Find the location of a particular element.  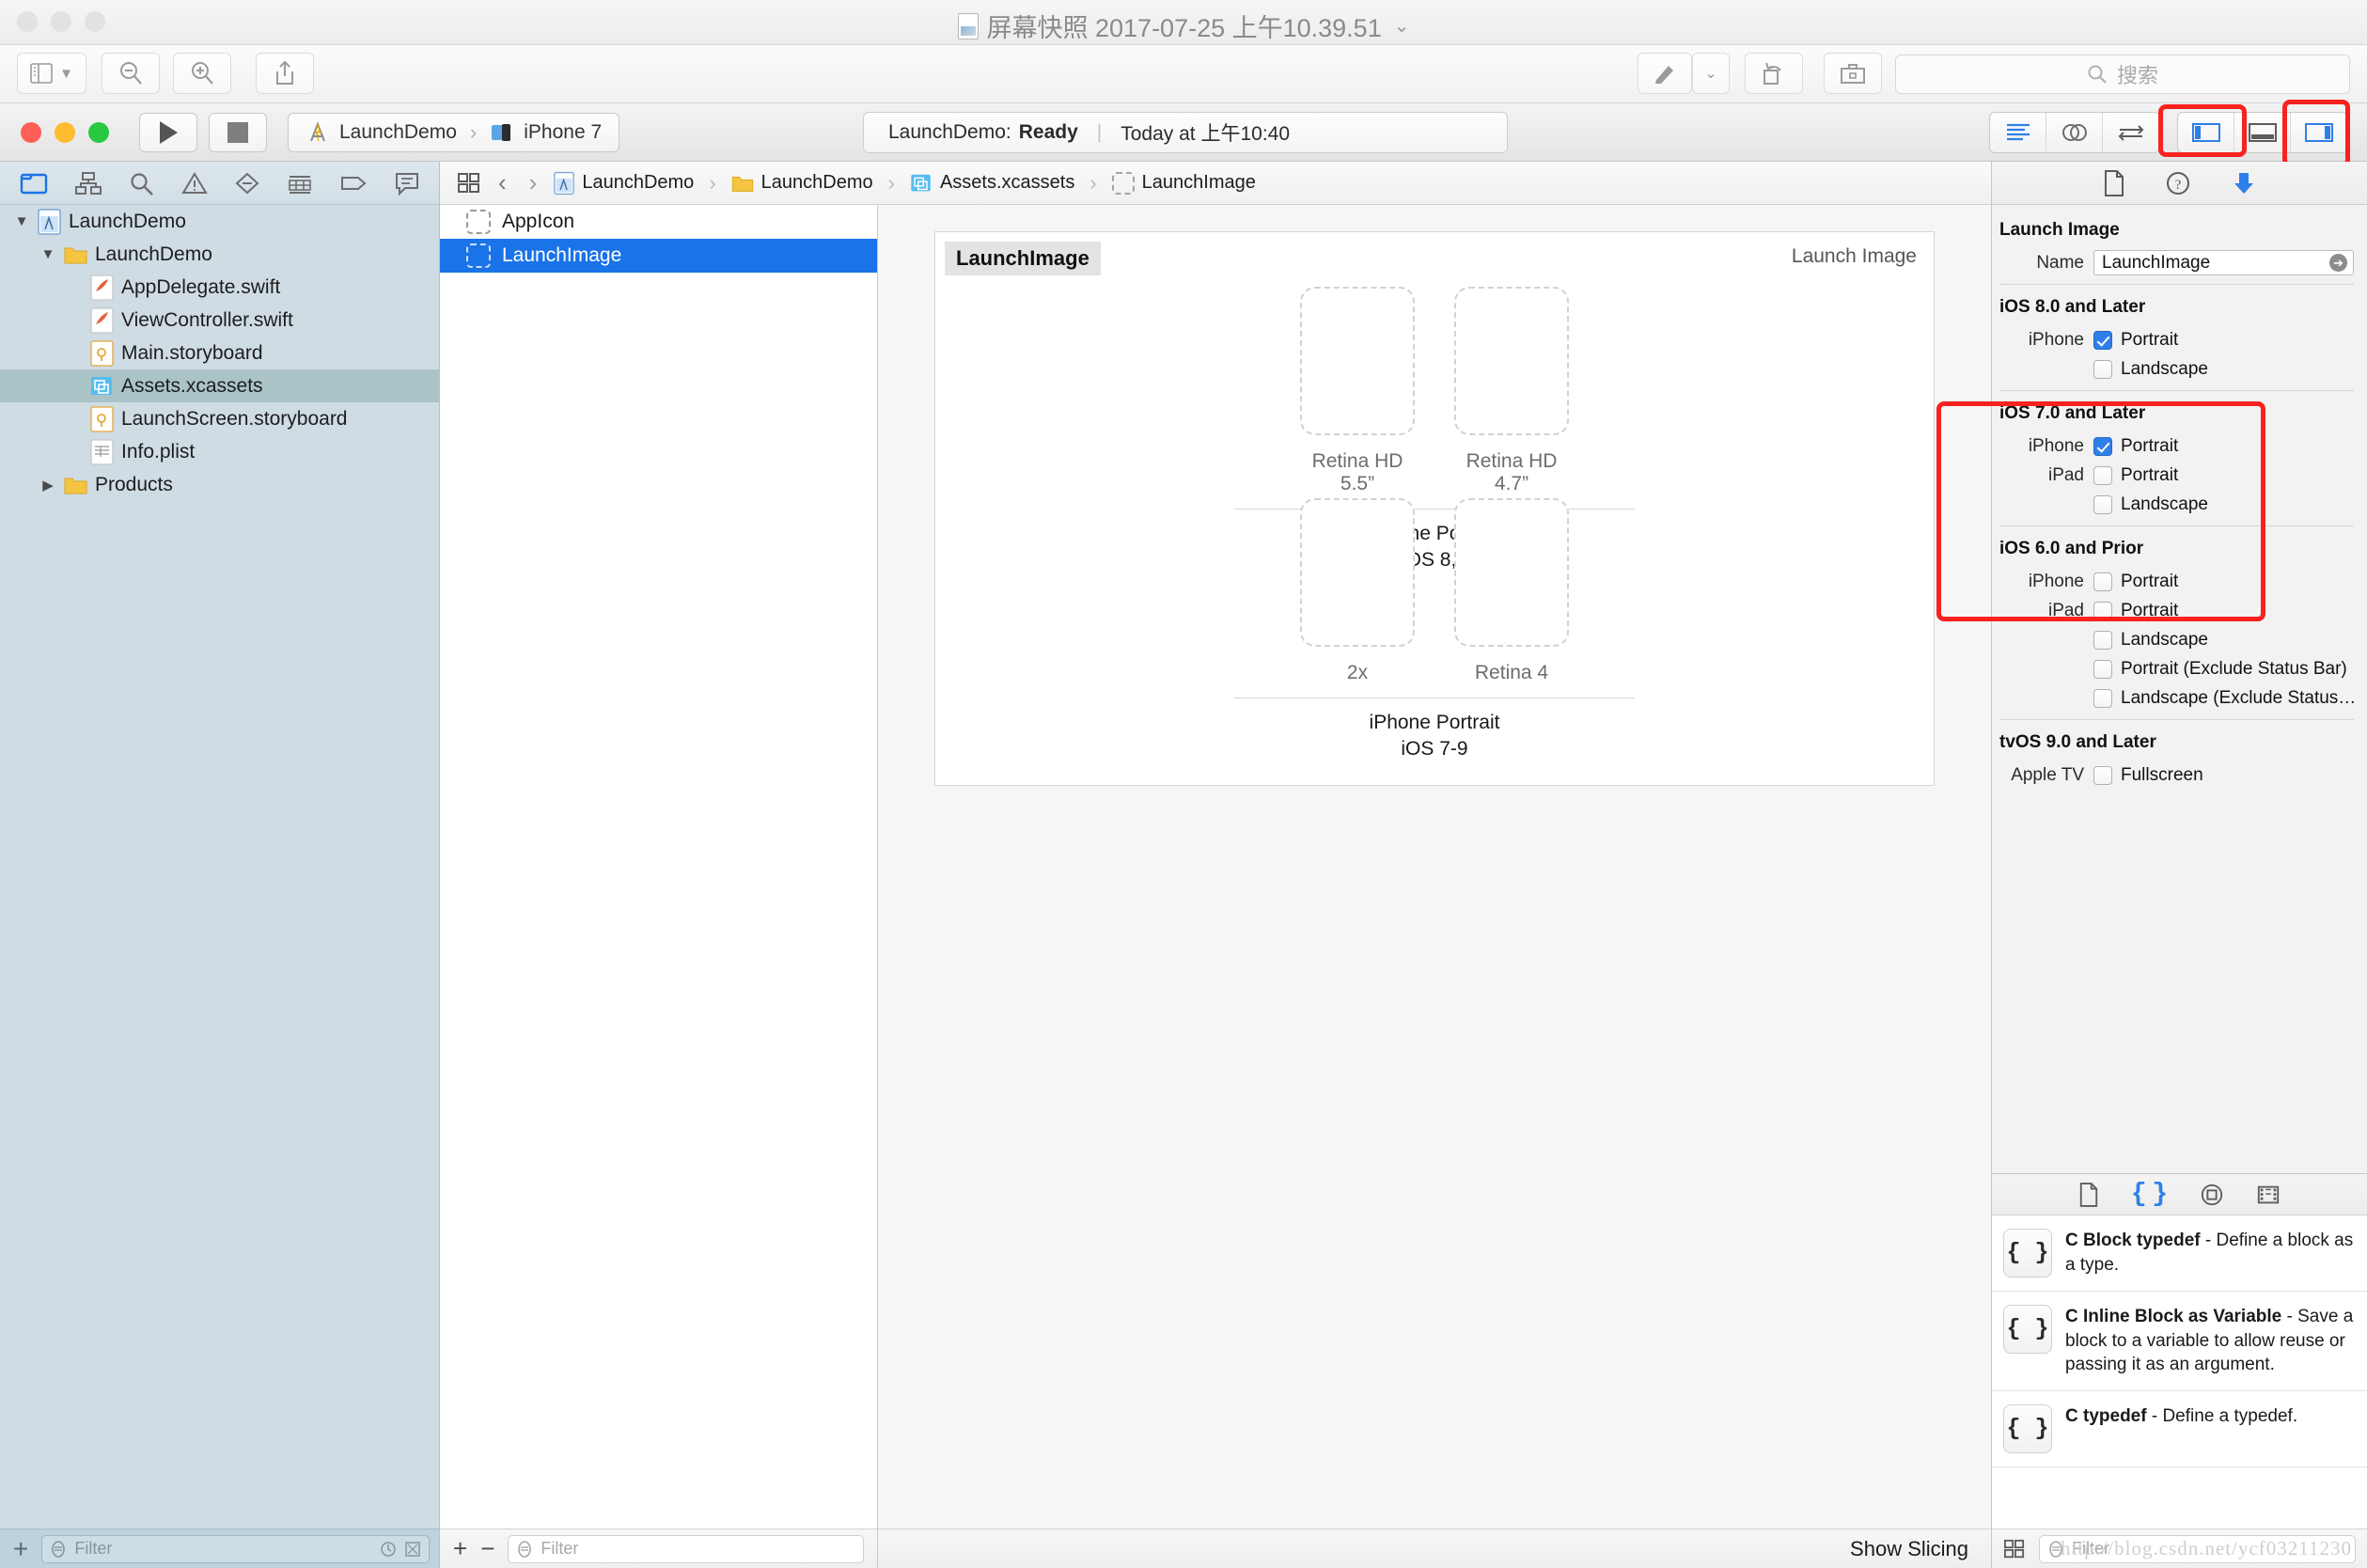

image-slot: Retina HD 5.5” is located at coordinates (1357, 391).